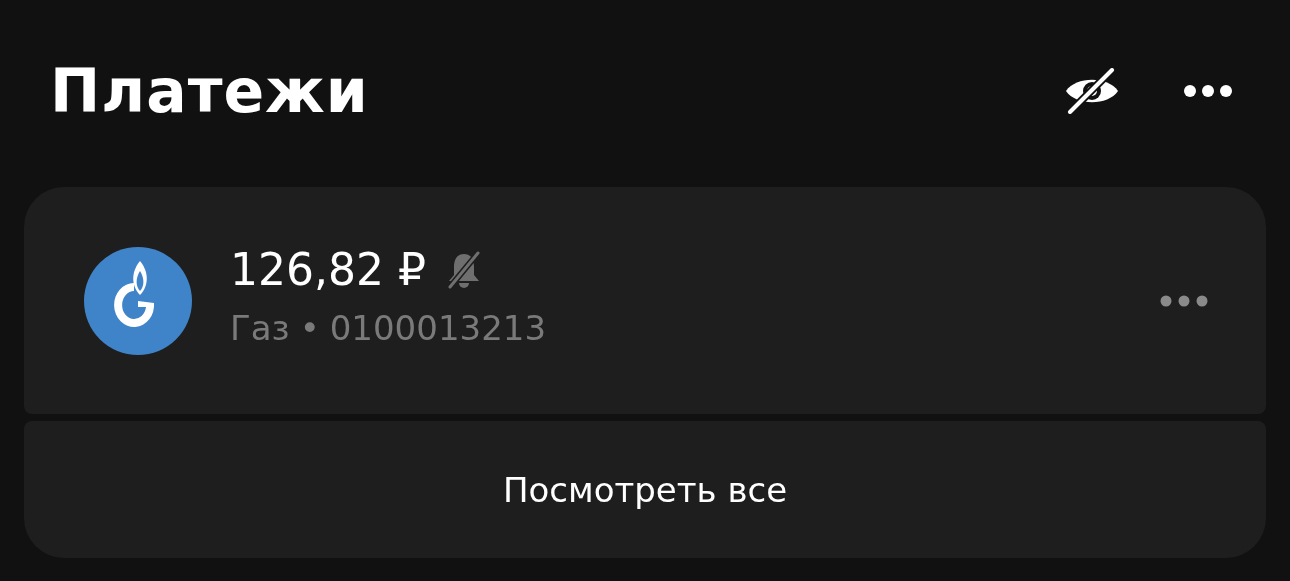 The image size is (1290, 581). I want to click on page-title: Платежи, so click(209, 91).